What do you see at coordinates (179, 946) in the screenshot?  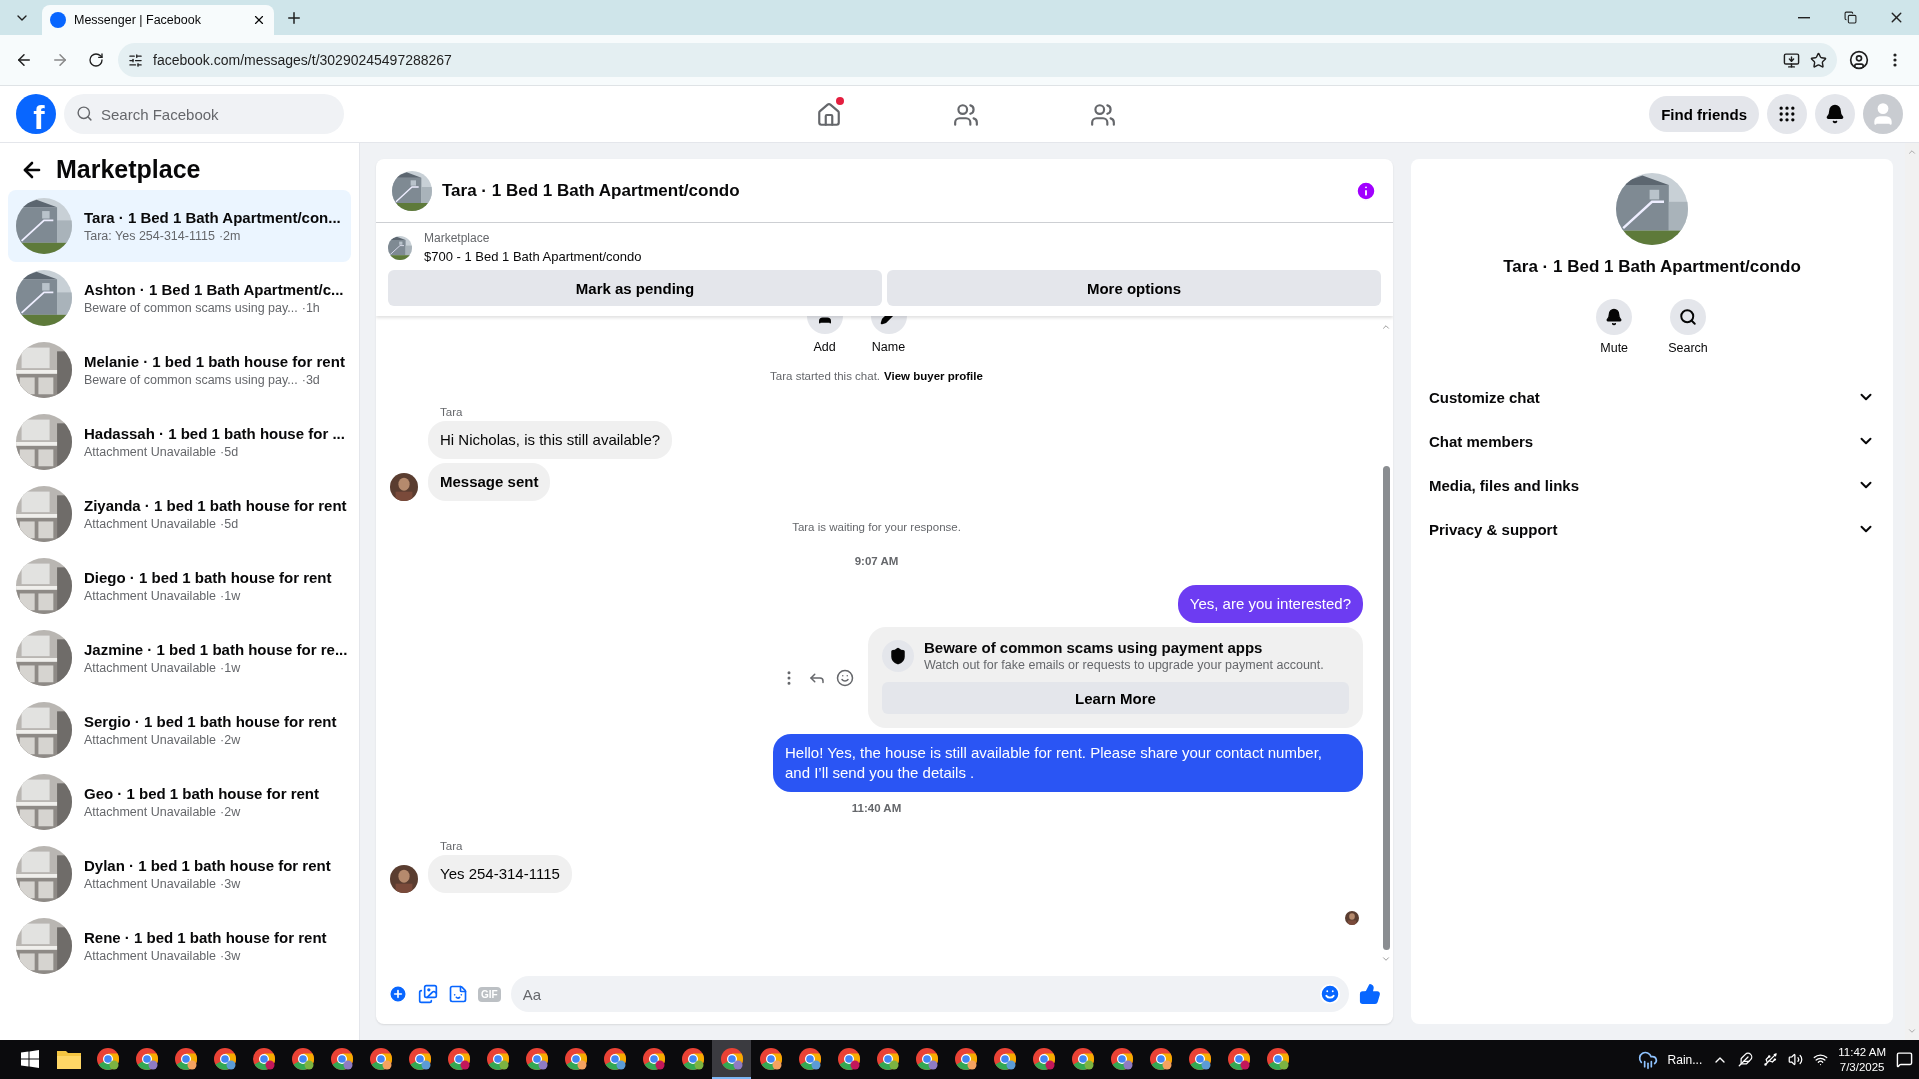 I see `conversation-item: Rene · 1 bed 1 bath house for rent Attachment Unavailable ·3w` at bounding box center [179, 946].